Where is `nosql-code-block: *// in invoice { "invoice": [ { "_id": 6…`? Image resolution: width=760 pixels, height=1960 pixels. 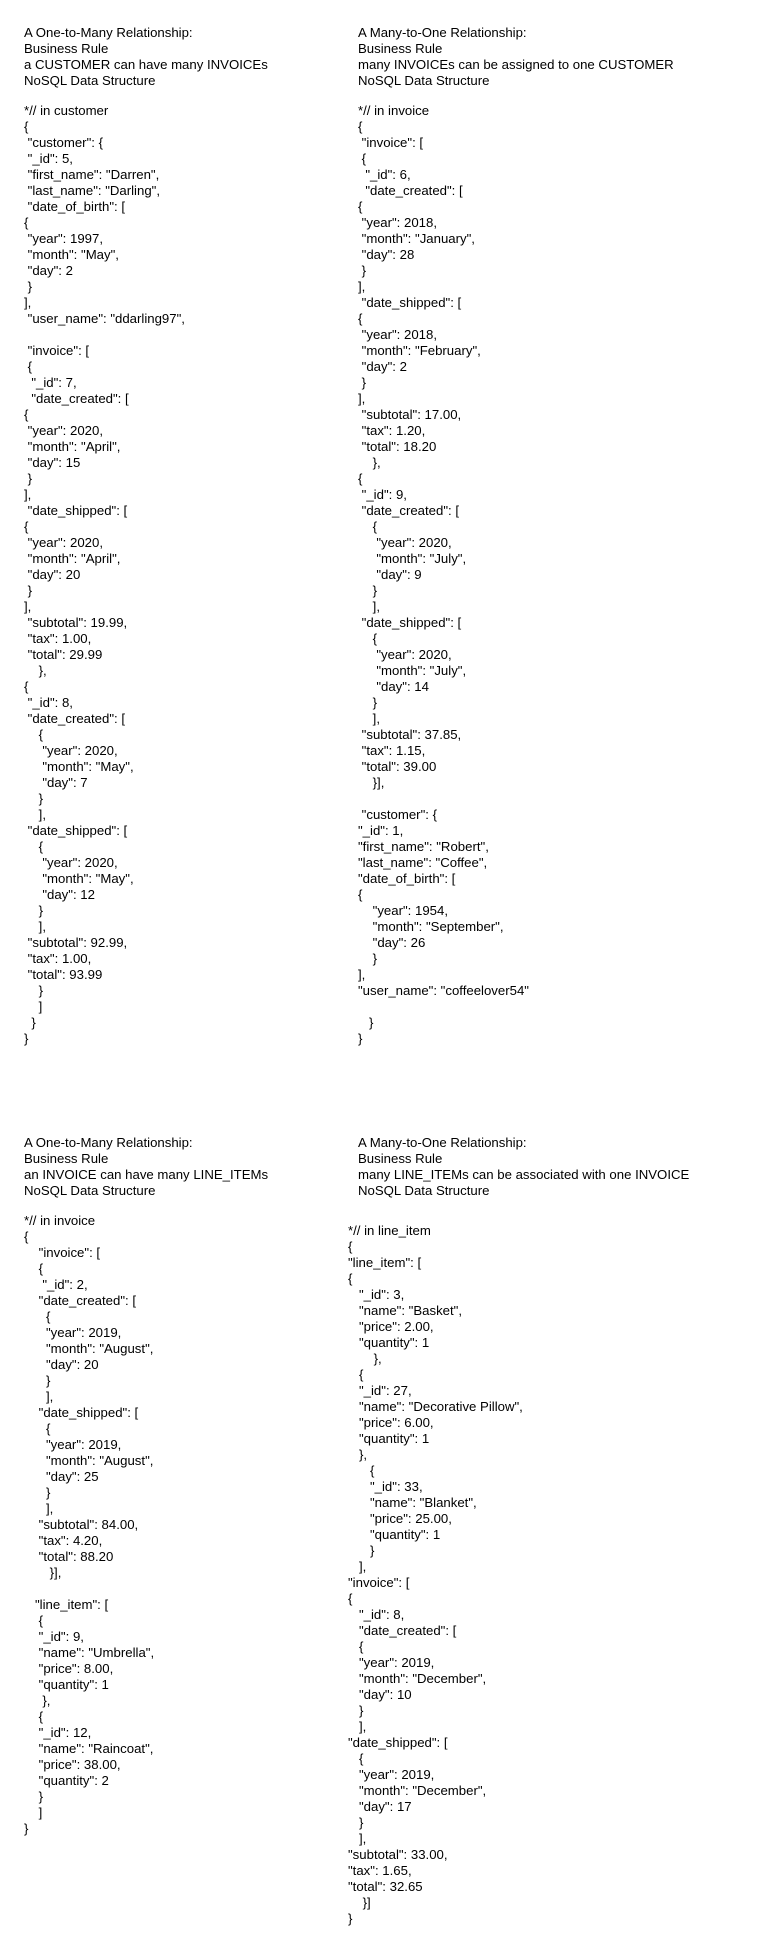
nosql-code-block: *// in invoice { "invoice": [ { "_id": 6… is located at coordinates (443, 574).